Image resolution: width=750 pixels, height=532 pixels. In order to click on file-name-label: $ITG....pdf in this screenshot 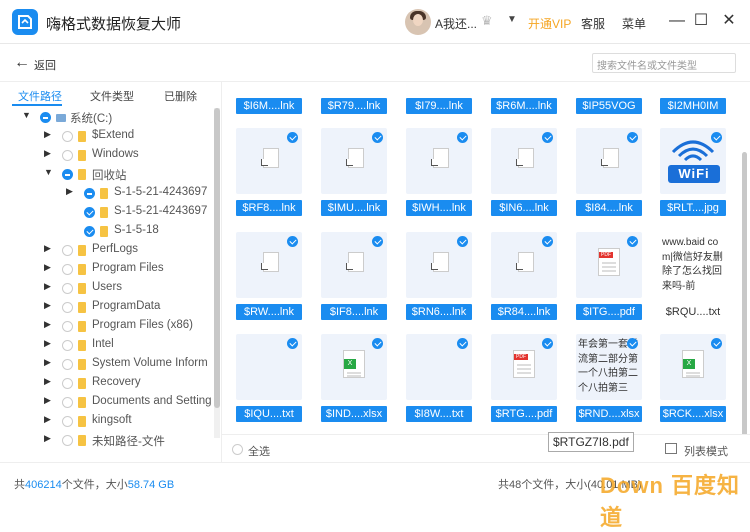, I will do `click(609, 312)`.